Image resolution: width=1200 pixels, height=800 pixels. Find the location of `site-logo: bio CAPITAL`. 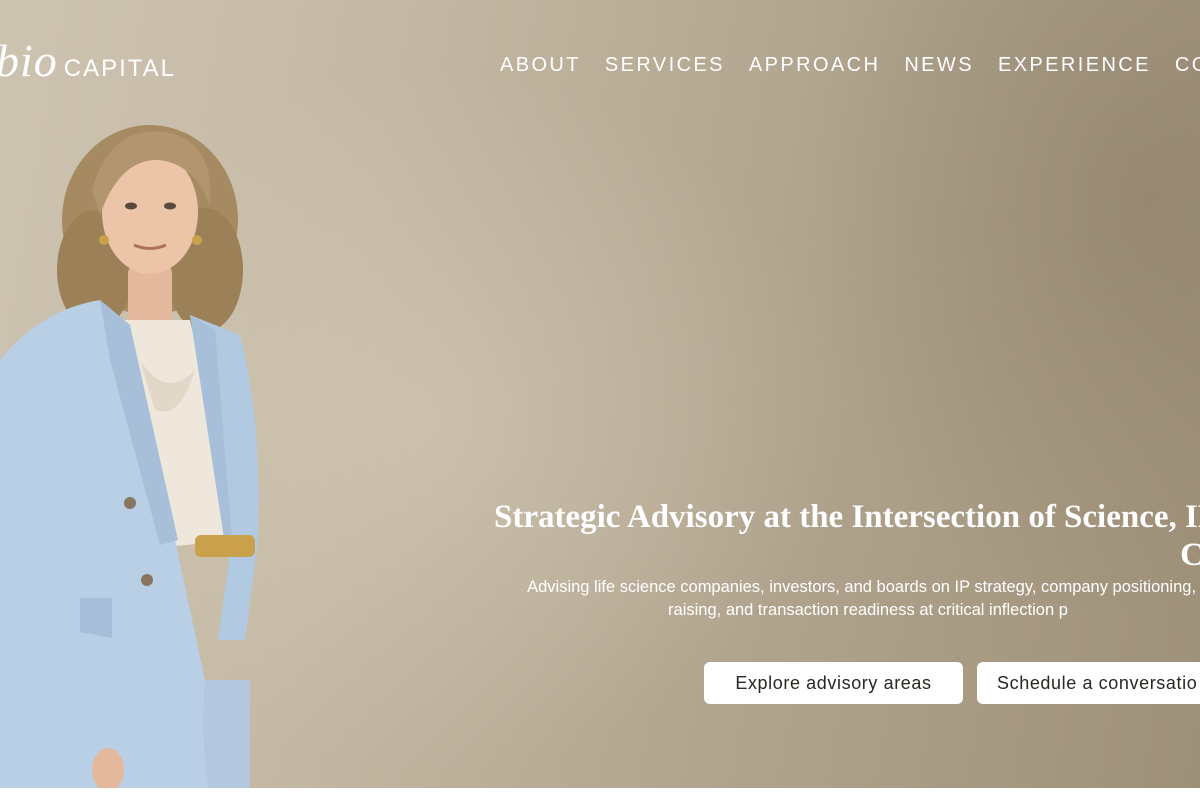

site-logo: bio CAPITAL is located at coordinates (88, 61).